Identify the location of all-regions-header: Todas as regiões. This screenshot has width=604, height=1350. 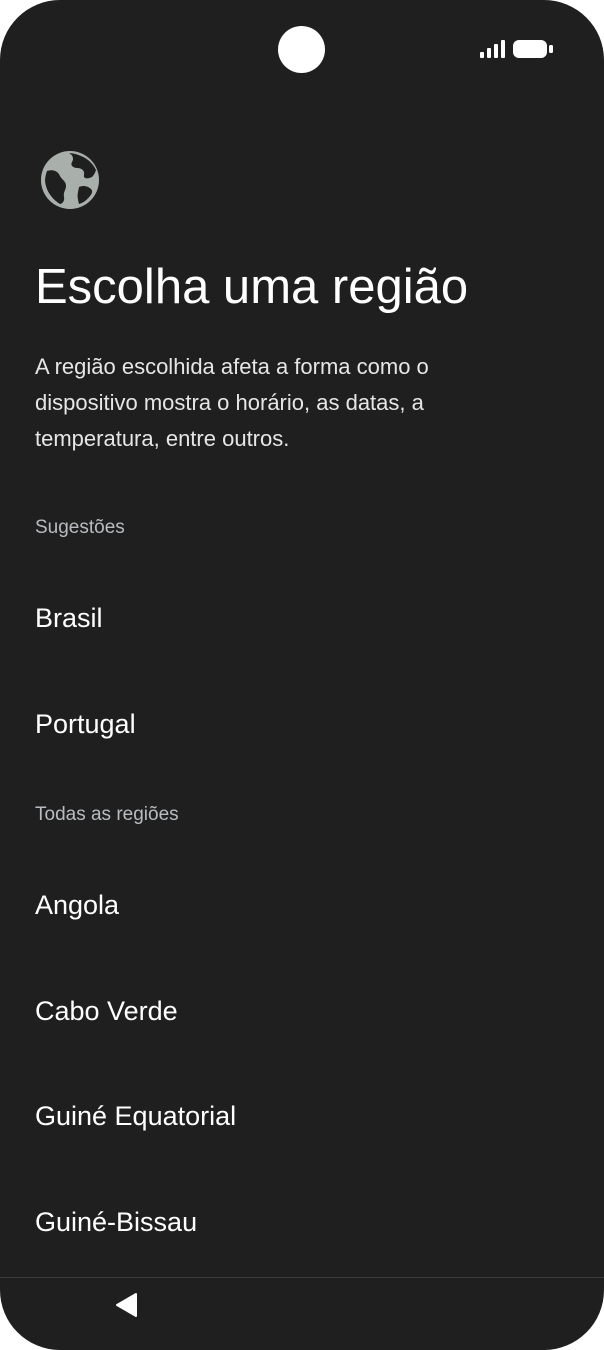
(107, 814).